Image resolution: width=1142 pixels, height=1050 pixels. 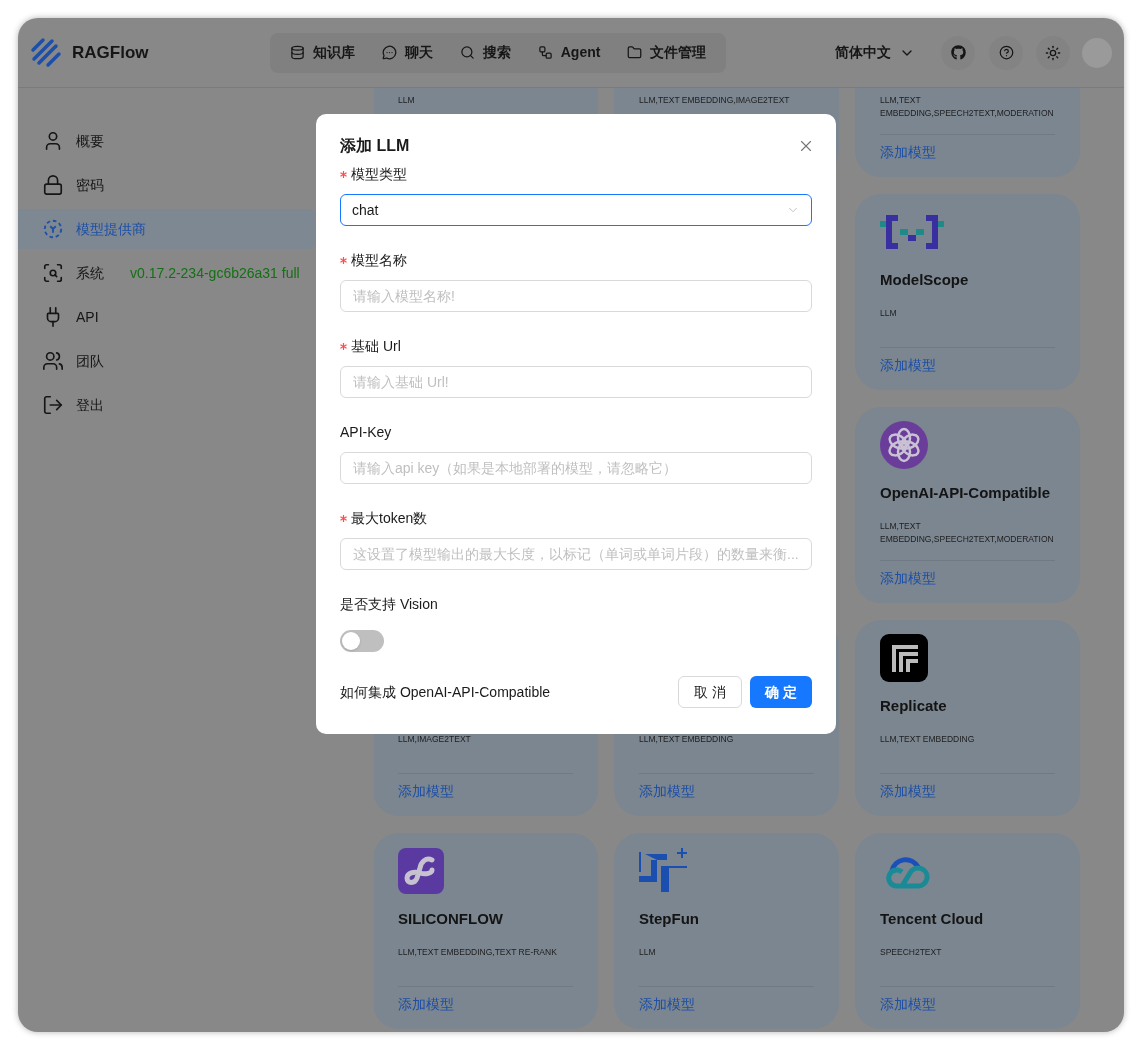 I want to click on provider-name: OpenAI-API-Compatible, so click(x=965, y=492).